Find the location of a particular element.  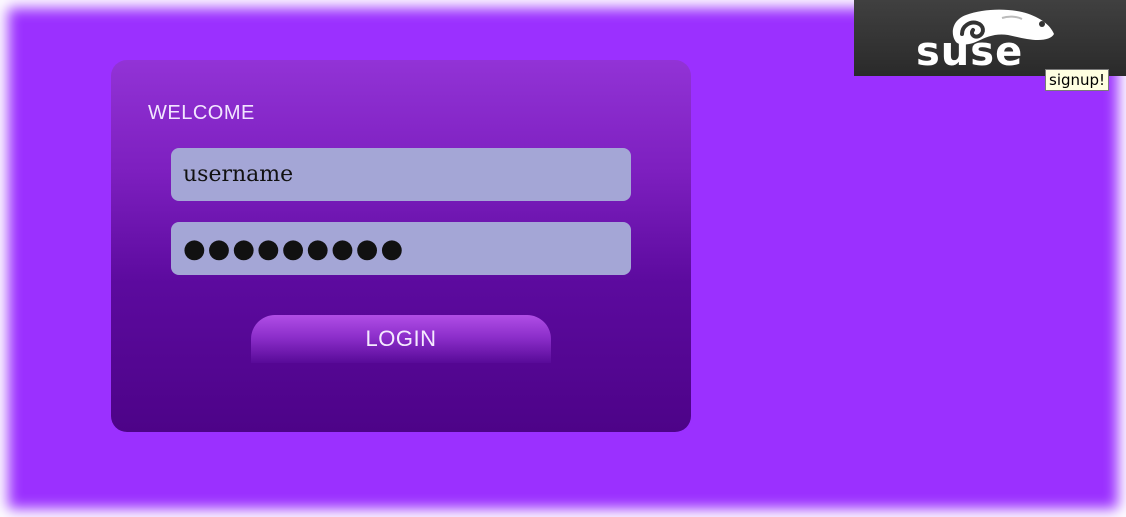

login-button-label: LOGIN is located at coordinates (401, 338).